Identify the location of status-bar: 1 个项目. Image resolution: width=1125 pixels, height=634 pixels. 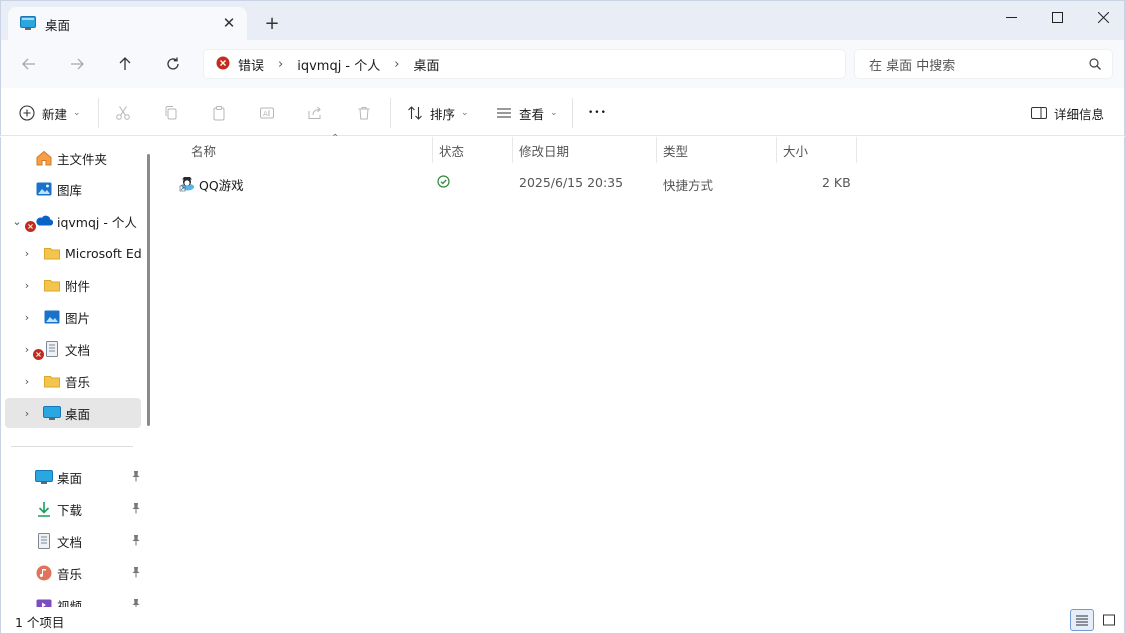
(562, 620).